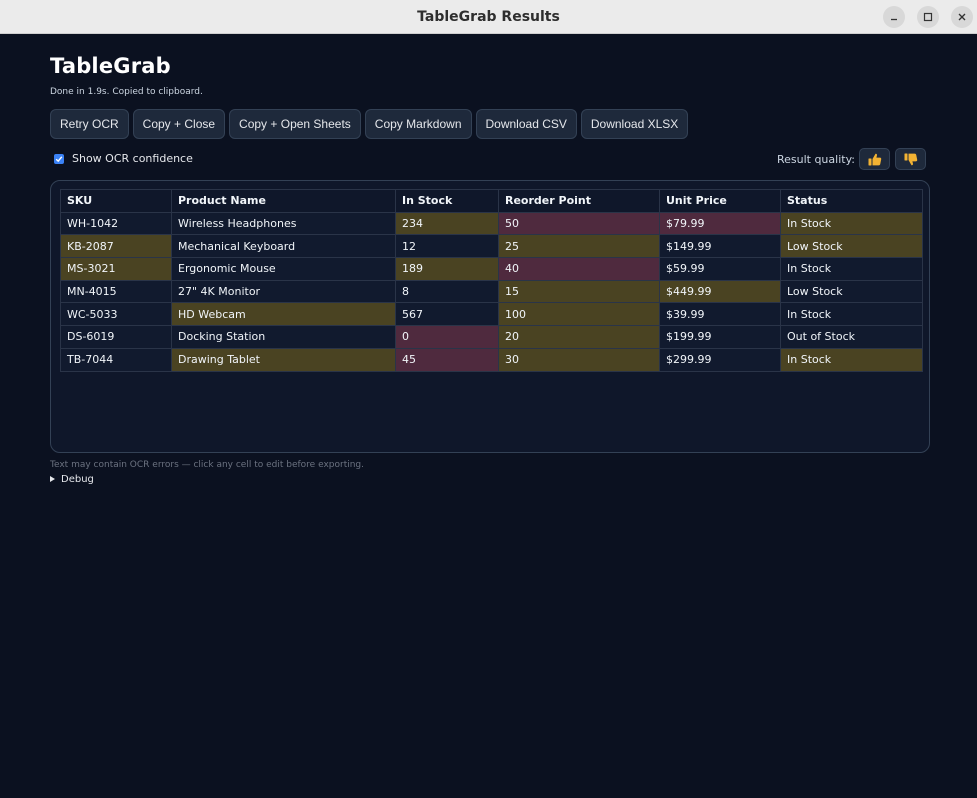 The image size is (977, 798). Describe the element at coordinates (447, 359) in the screenshot. I see `table-cell: 45` at that location.